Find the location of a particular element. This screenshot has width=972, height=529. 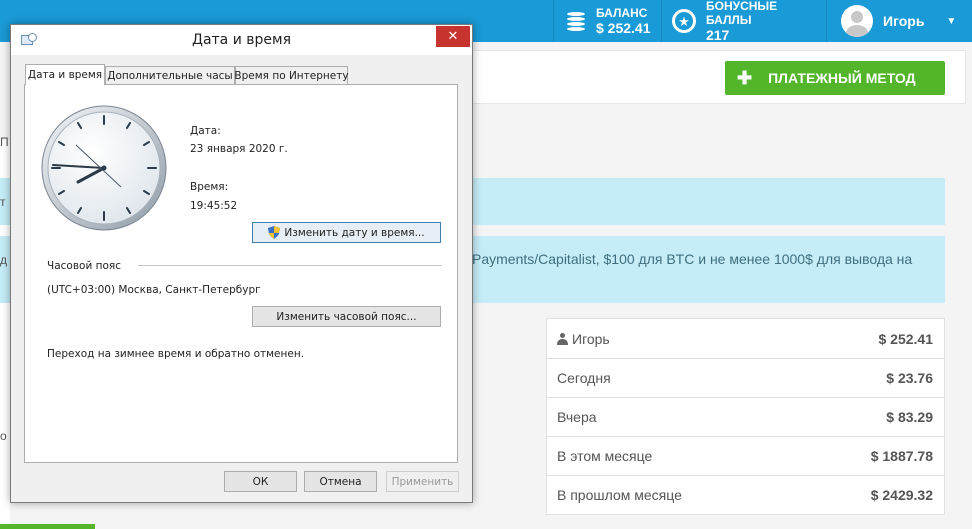

edge-text: т is located at coordinates (3, 202).